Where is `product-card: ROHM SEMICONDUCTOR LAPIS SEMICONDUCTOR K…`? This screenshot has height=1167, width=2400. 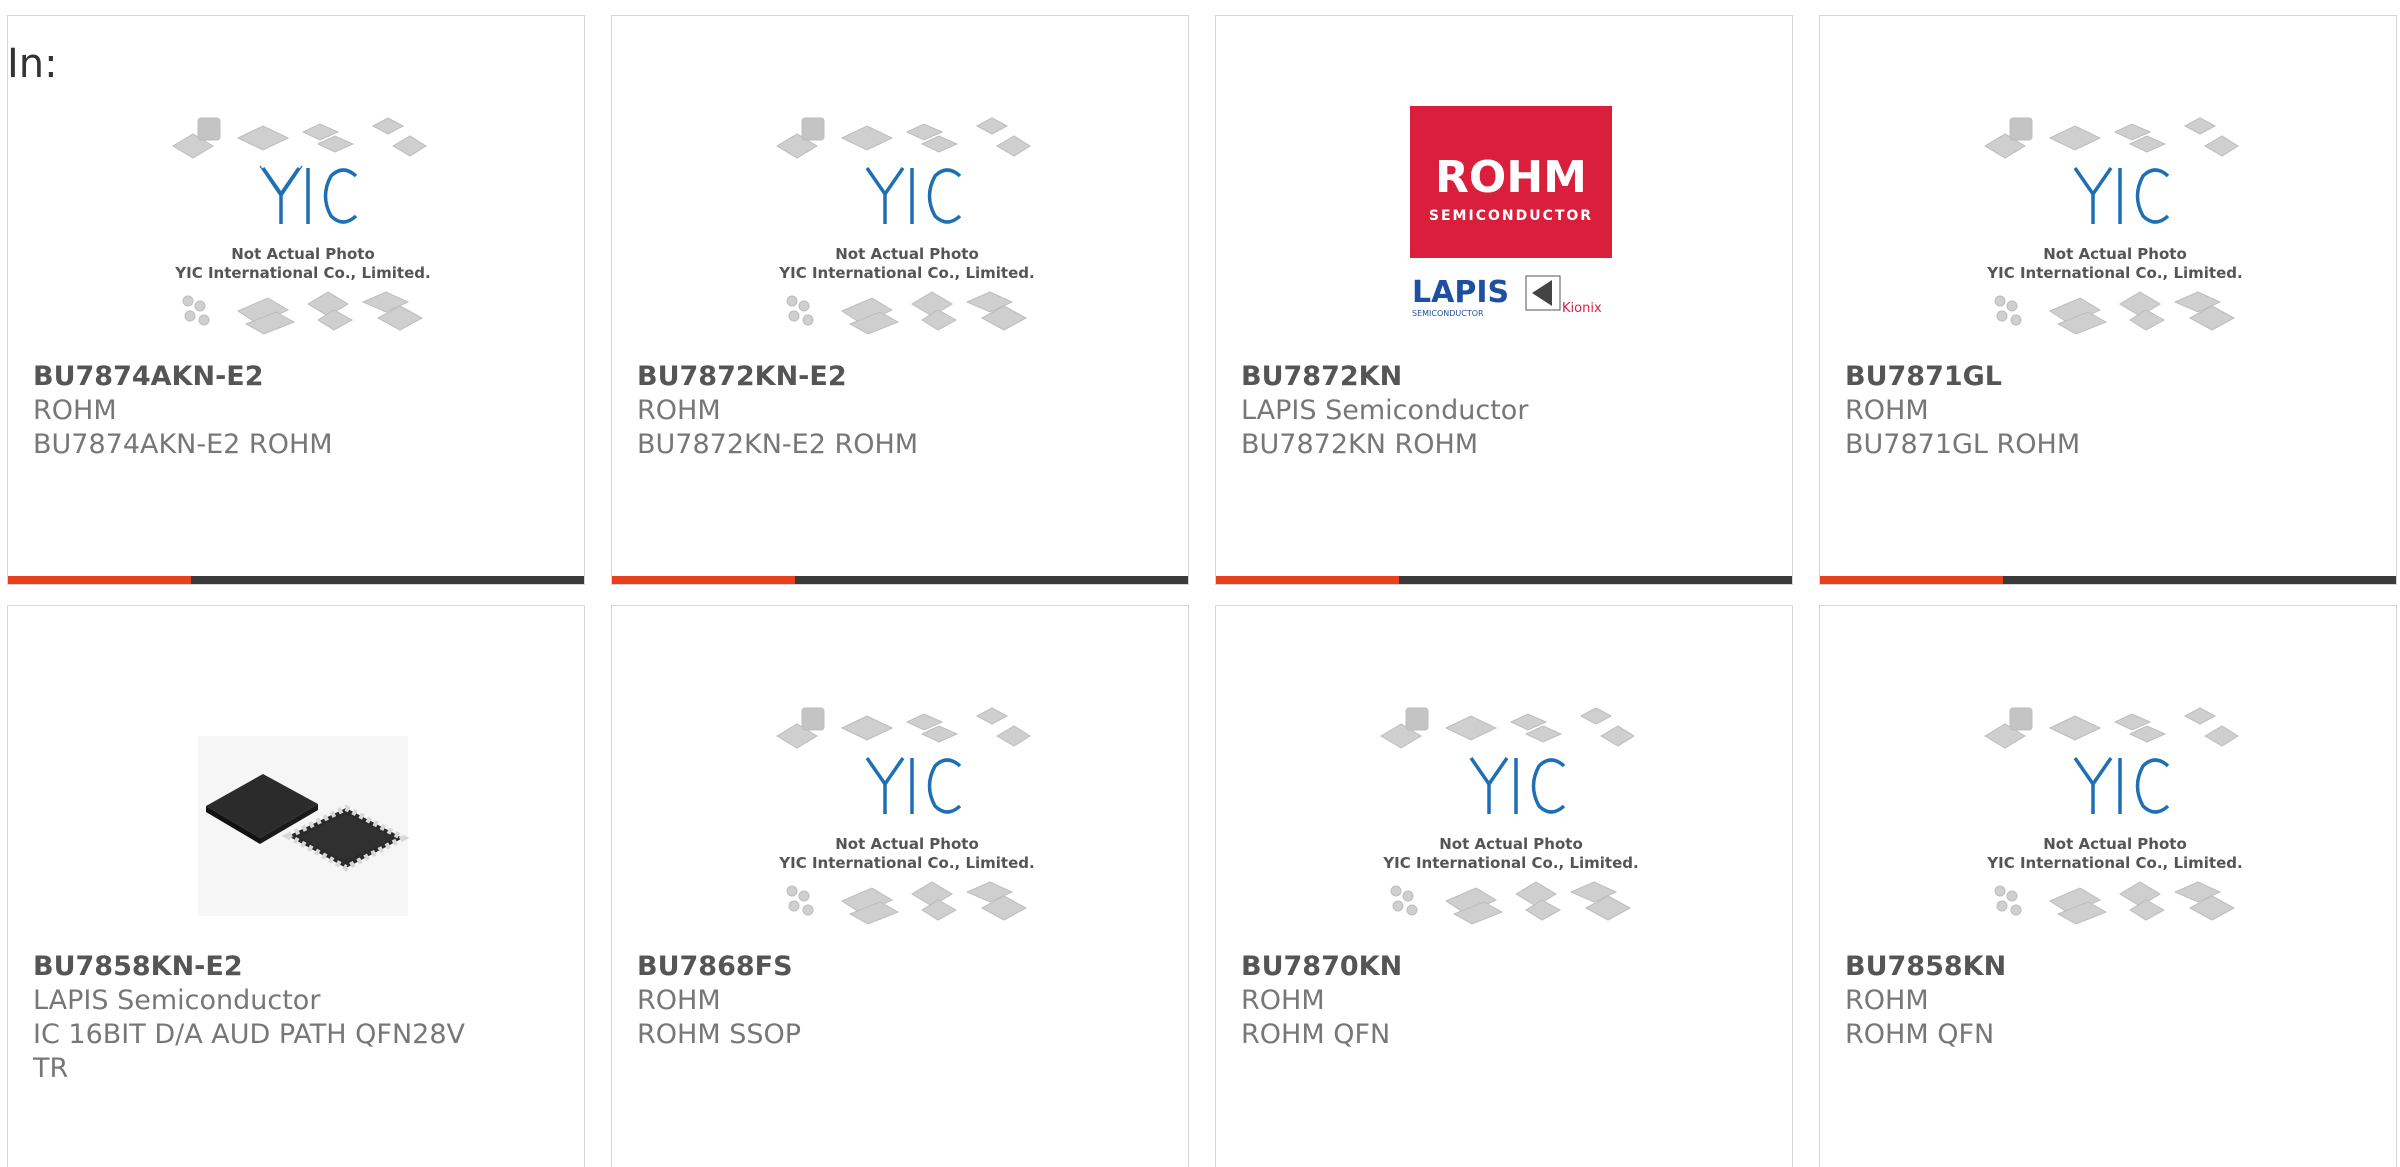 product-card: ROHM SEMICONDUCTOR LAPIS SEMICONDUCTOR K… is located at coordinates (1504, 300).